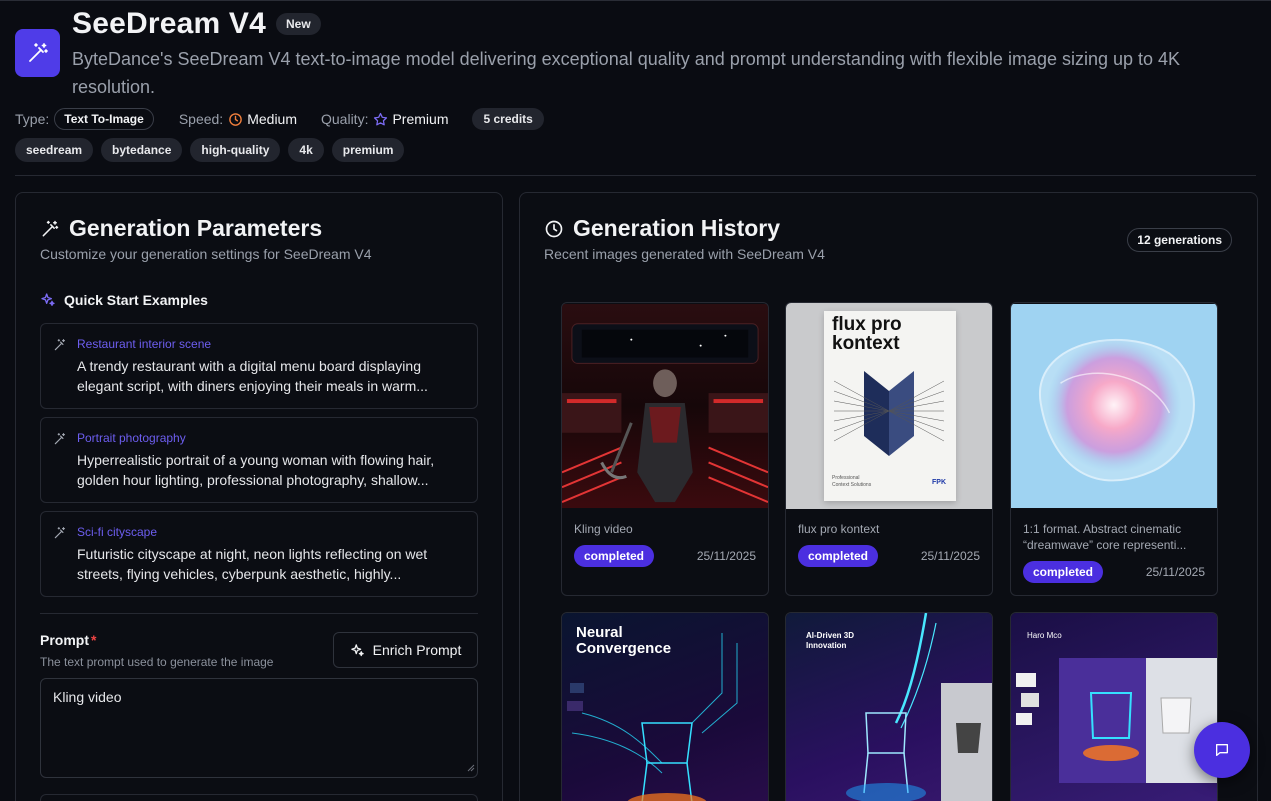 The height and width of the screenshot is (801, 1271). What do you see at coordinates (117, 532) in the screenshot?
I see `example-label: Sci-fi cityscape` at bounding box center [117, 532].